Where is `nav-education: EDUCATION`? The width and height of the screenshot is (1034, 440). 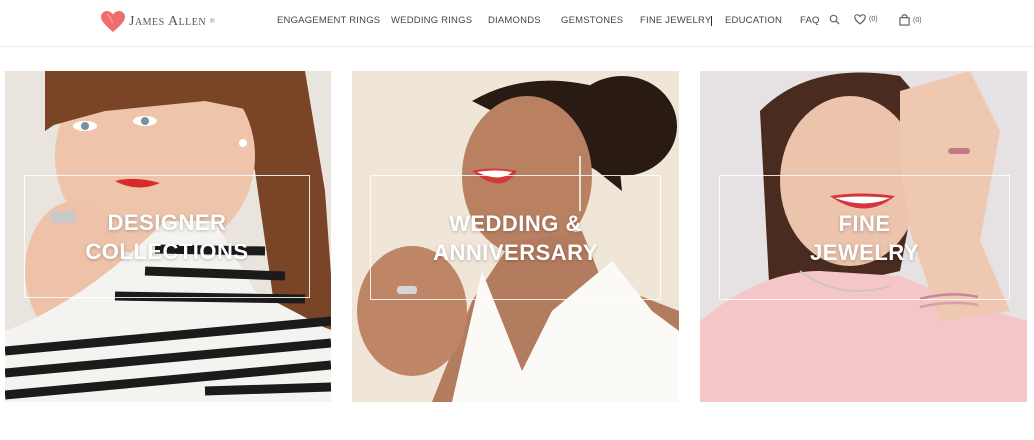 nav-education: EDUCATION is located at coordinates (753, 20).